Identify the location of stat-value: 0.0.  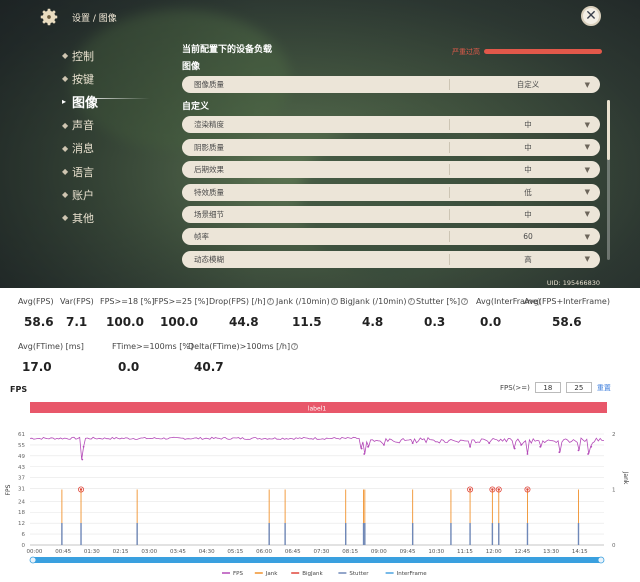
(129, 367).